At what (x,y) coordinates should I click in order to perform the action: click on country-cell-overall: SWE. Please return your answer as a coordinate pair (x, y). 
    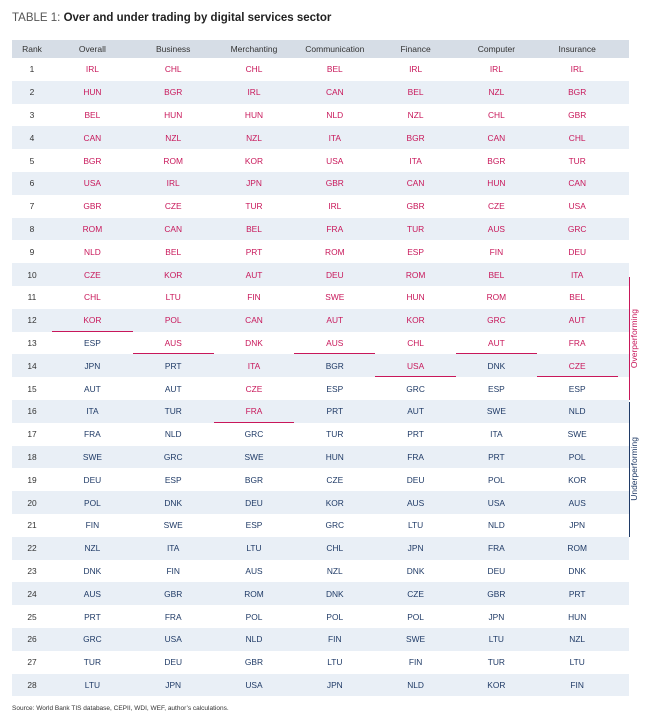
    Looking at the image, I should click on (92, 456).